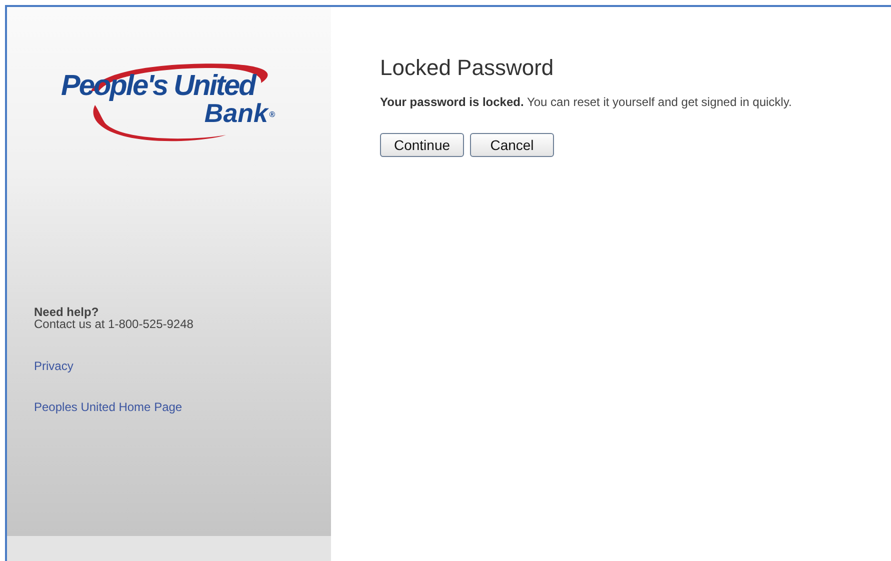 This screenshot has height=561, width=891. I want to click on sidebar-link: Privacy, so click(54, 366).